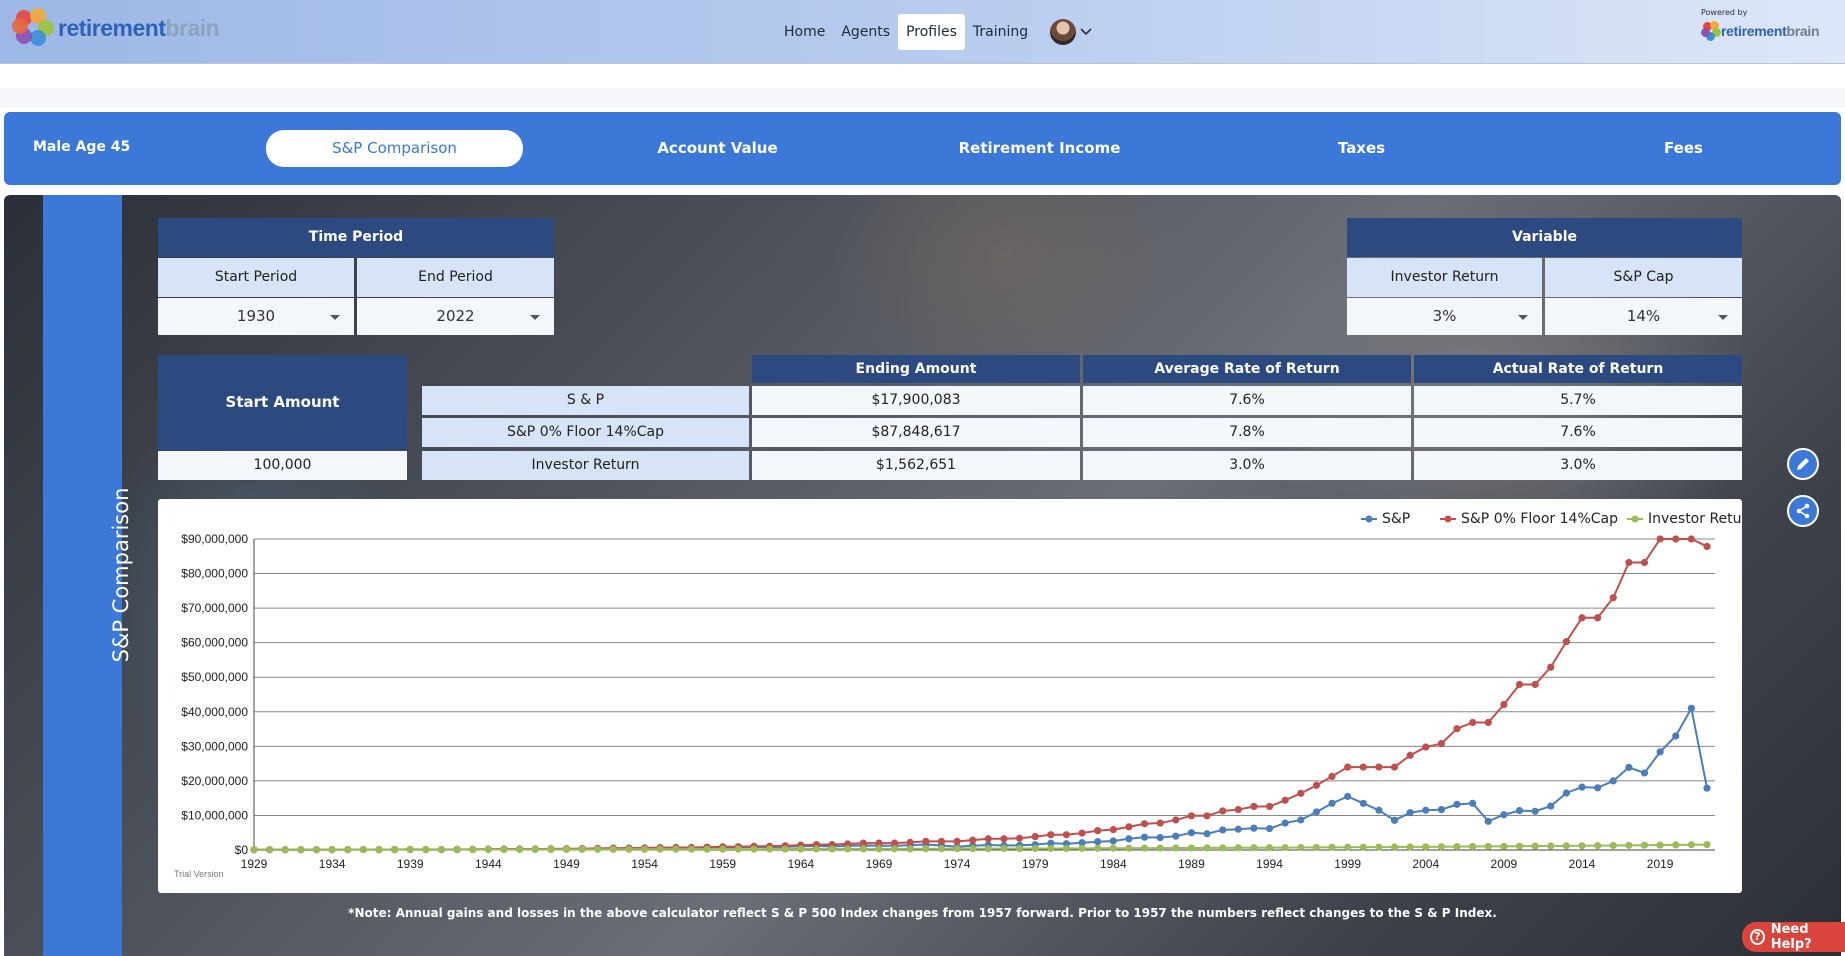 Image resolution: width=1845 pixels, height=956 pixels. What do you see at coordinates (1766, 28) in the screenshot?
I see `powered-by-logo: Powered by retirementbrain` at bounding box center [1766, 28].